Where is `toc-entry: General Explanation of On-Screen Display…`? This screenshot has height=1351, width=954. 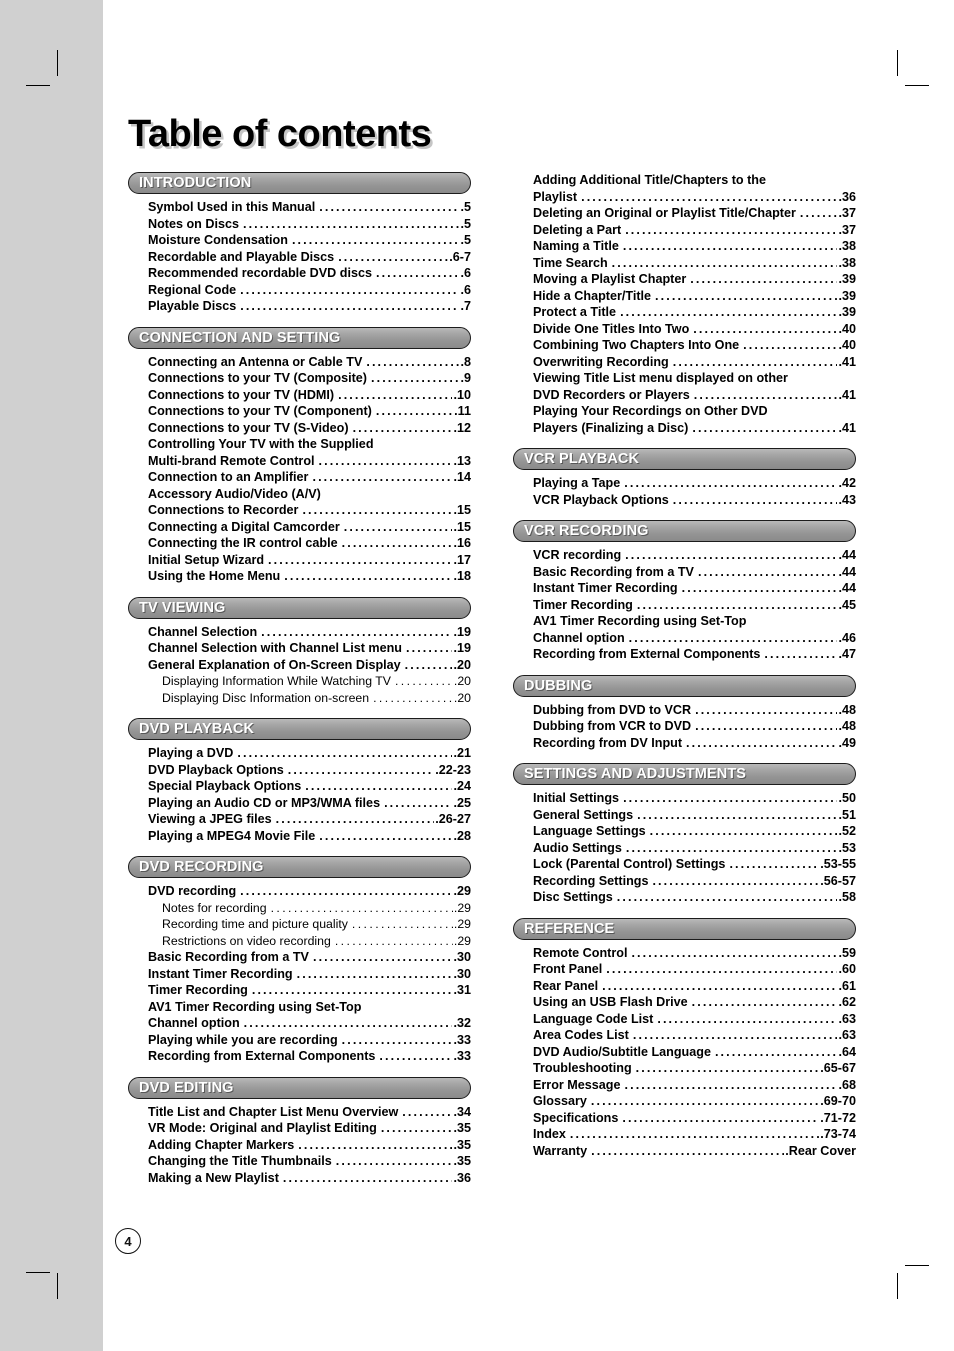 toc-entry: General Explanation of On-Screen Display… is located at coordinates (309, 665).